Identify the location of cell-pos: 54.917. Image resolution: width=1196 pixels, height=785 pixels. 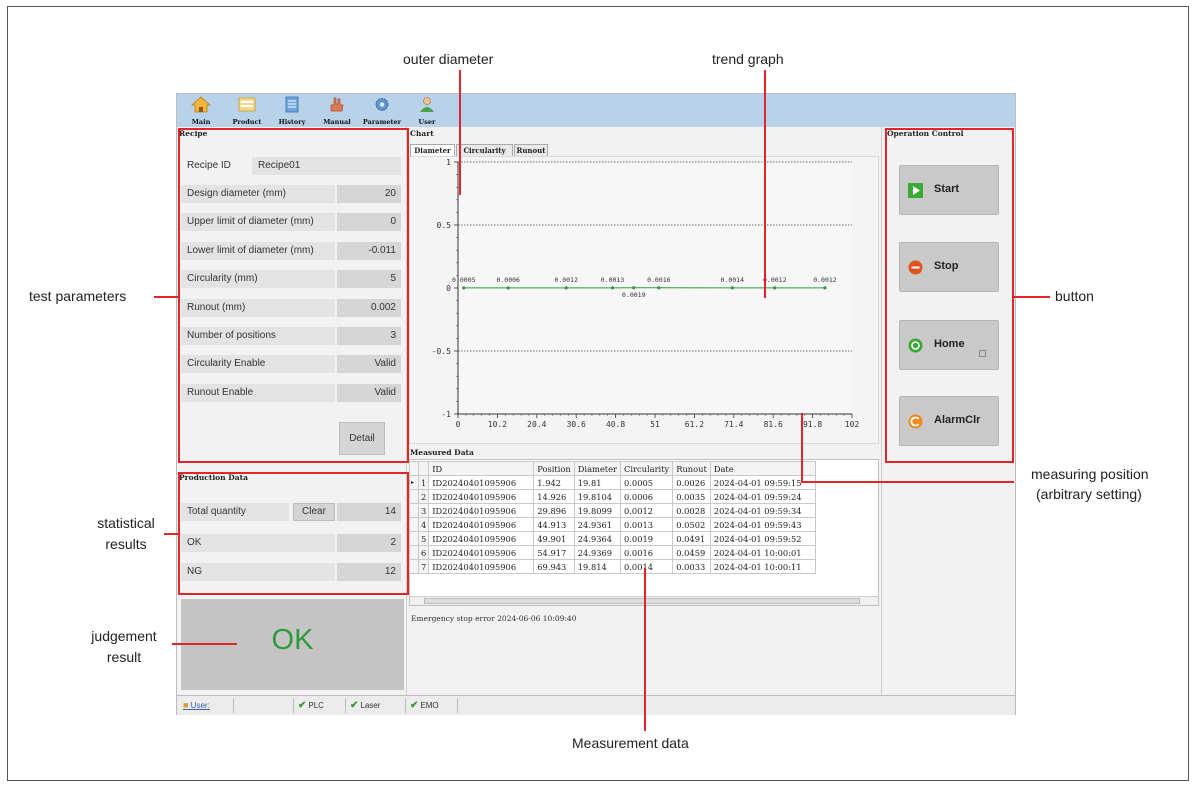
(554, 552).